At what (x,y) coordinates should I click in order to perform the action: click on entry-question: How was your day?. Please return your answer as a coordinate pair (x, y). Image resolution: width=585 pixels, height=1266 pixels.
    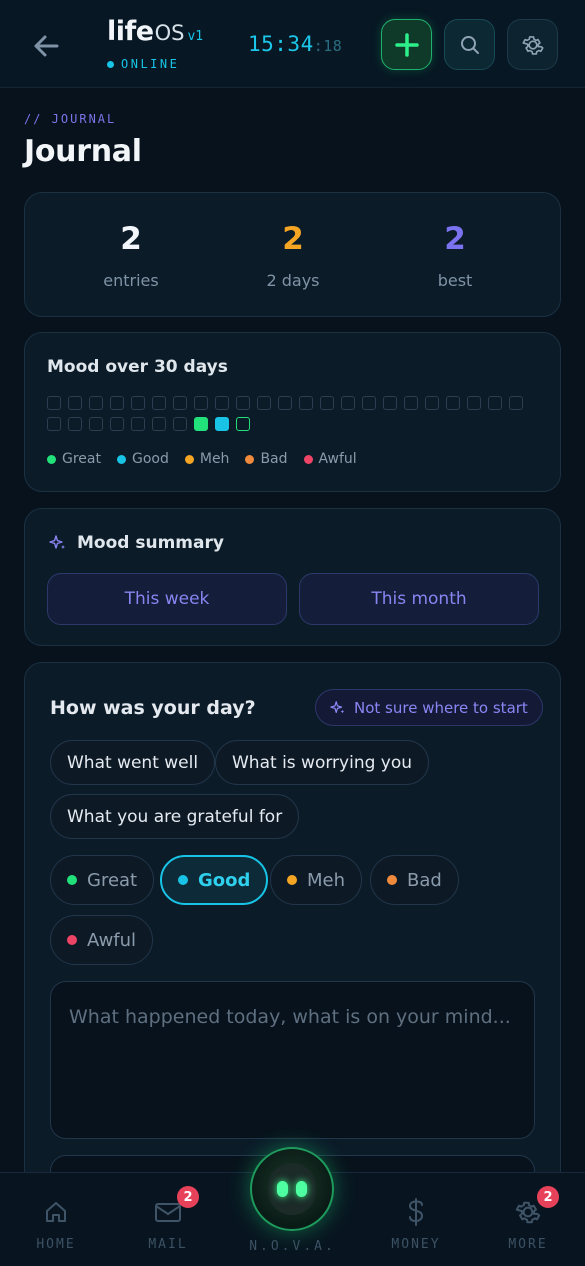
    Looking at the image, I should click on (153, 708).